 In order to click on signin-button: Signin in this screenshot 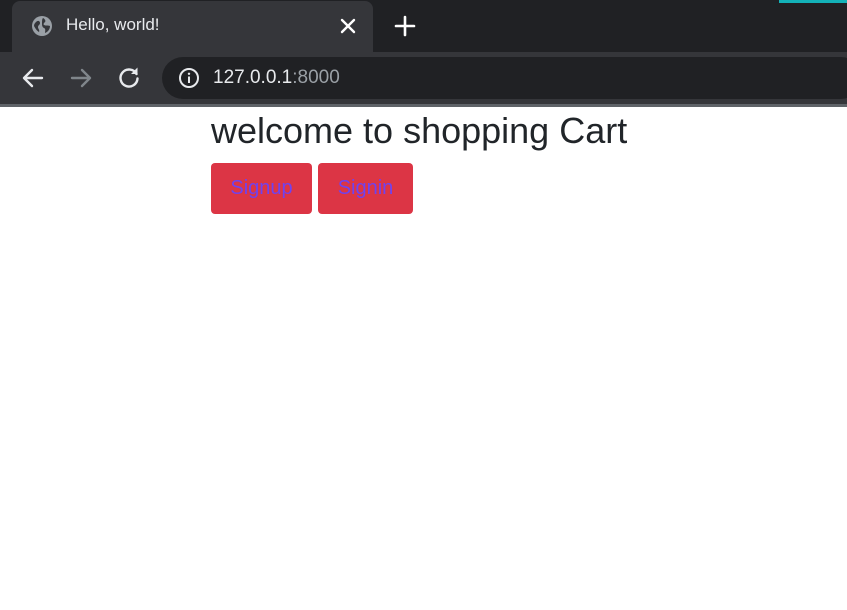, I will do `click(365, 188)`.